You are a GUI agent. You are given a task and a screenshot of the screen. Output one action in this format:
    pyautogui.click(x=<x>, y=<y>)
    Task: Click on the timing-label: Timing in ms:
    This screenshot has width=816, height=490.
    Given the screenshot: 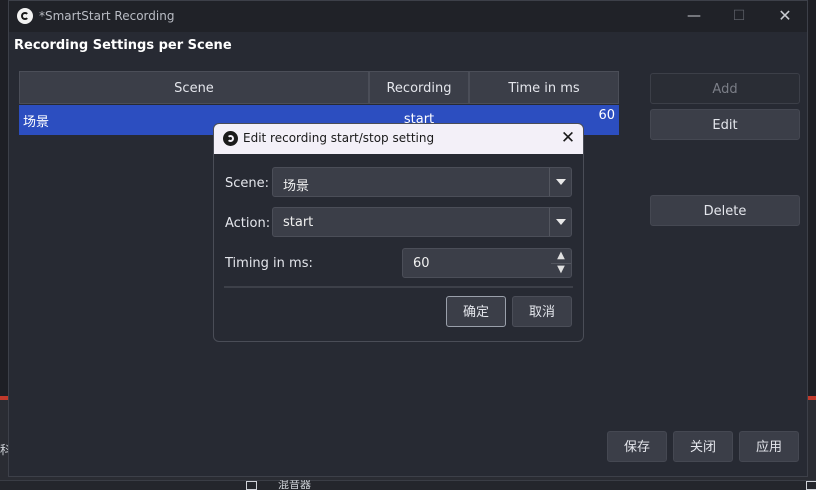 What is the action you would take?
    pyautogui.click(x=269, y=263)
    